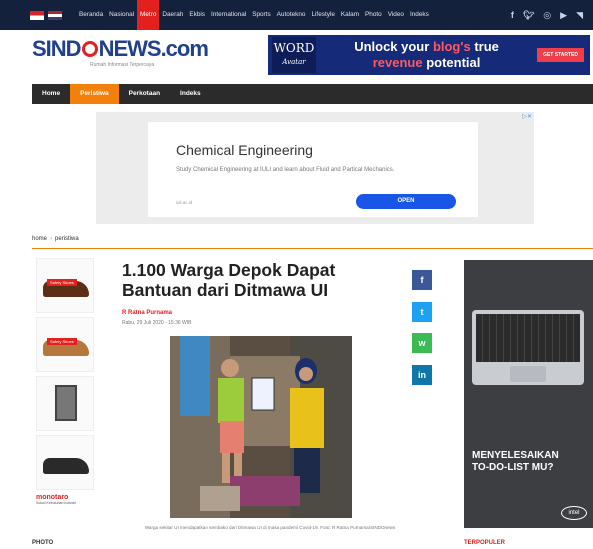 The width and height of the screenshot is (593, 549). Describe the element at coordinates (574, 513) in the screenshot. I see `intel-logo: intel` at that location.